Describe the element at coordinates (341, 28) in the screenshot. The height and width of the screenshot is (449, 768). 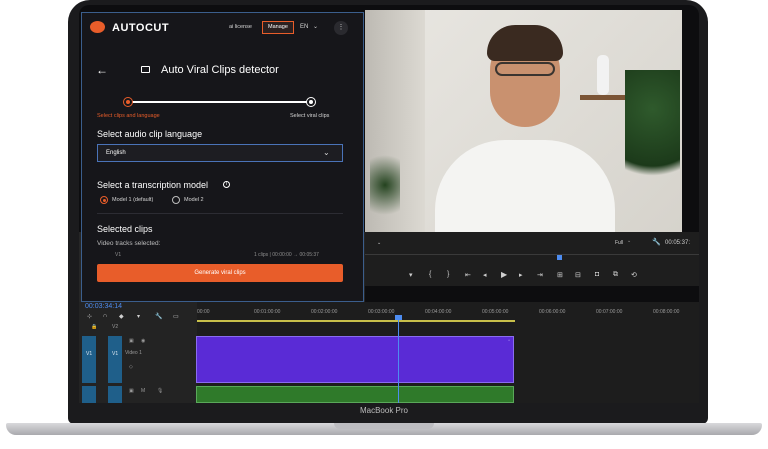
I see `more-options-button: ⋮` at that location.